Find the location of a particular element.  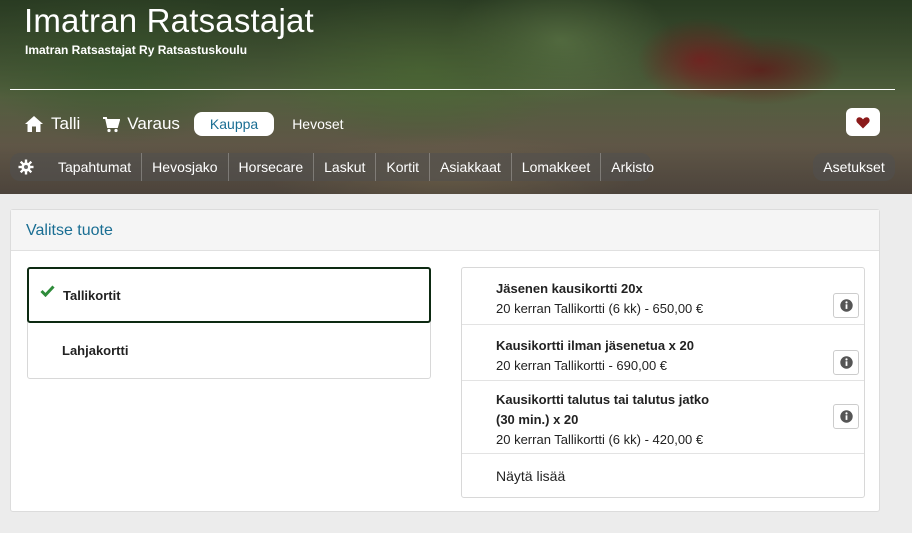

home-icon is located at coordinates (34, 124).